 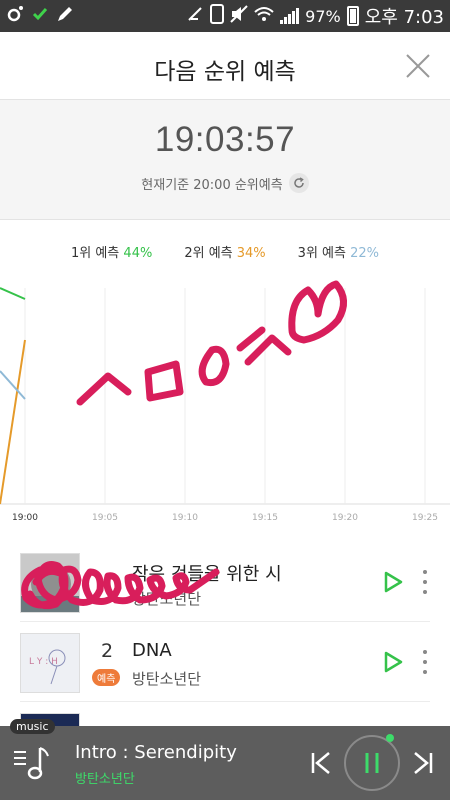 I want to click on legend-label-3: 3위 예측, so click(x=321, y=253).